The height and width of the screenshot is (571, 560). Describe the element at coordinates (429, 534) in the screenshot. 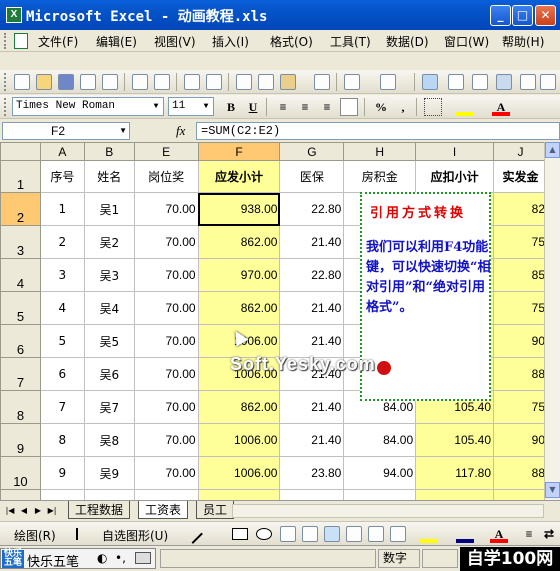

I see `draw-fill-color-icon` at that location.